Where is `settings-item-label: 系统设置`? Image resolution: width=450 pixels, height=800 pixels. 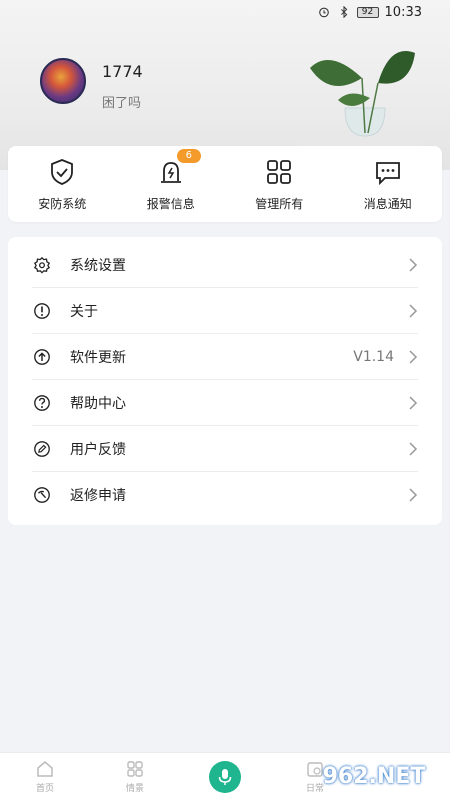 settings-item-label: 系统设置 is located at coordinates (98, 266).